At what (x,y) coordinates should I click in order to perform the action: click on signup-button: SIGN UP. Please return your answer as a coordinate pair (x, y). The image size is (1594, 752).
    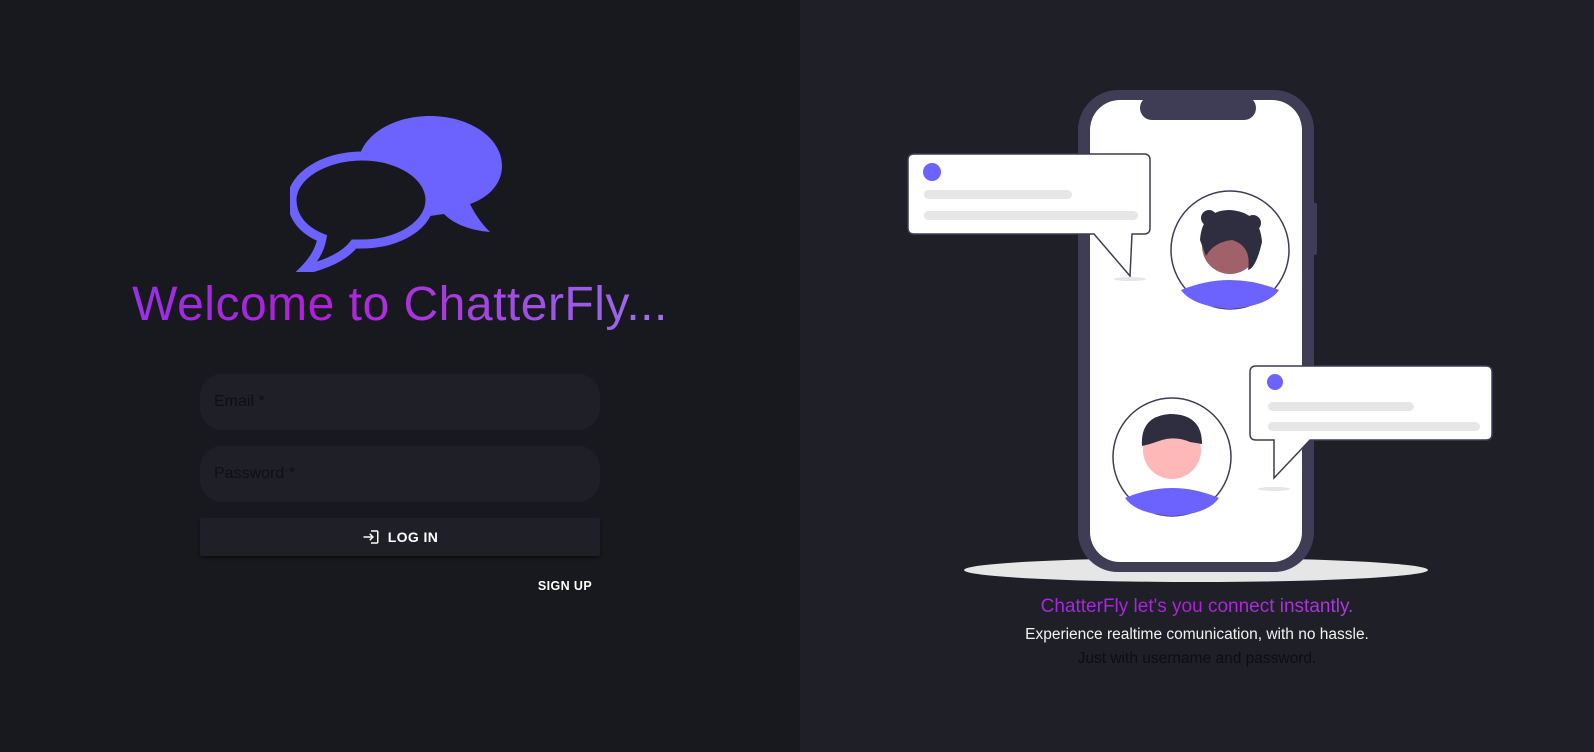
    Looking at the image, I should click on (565, 586).